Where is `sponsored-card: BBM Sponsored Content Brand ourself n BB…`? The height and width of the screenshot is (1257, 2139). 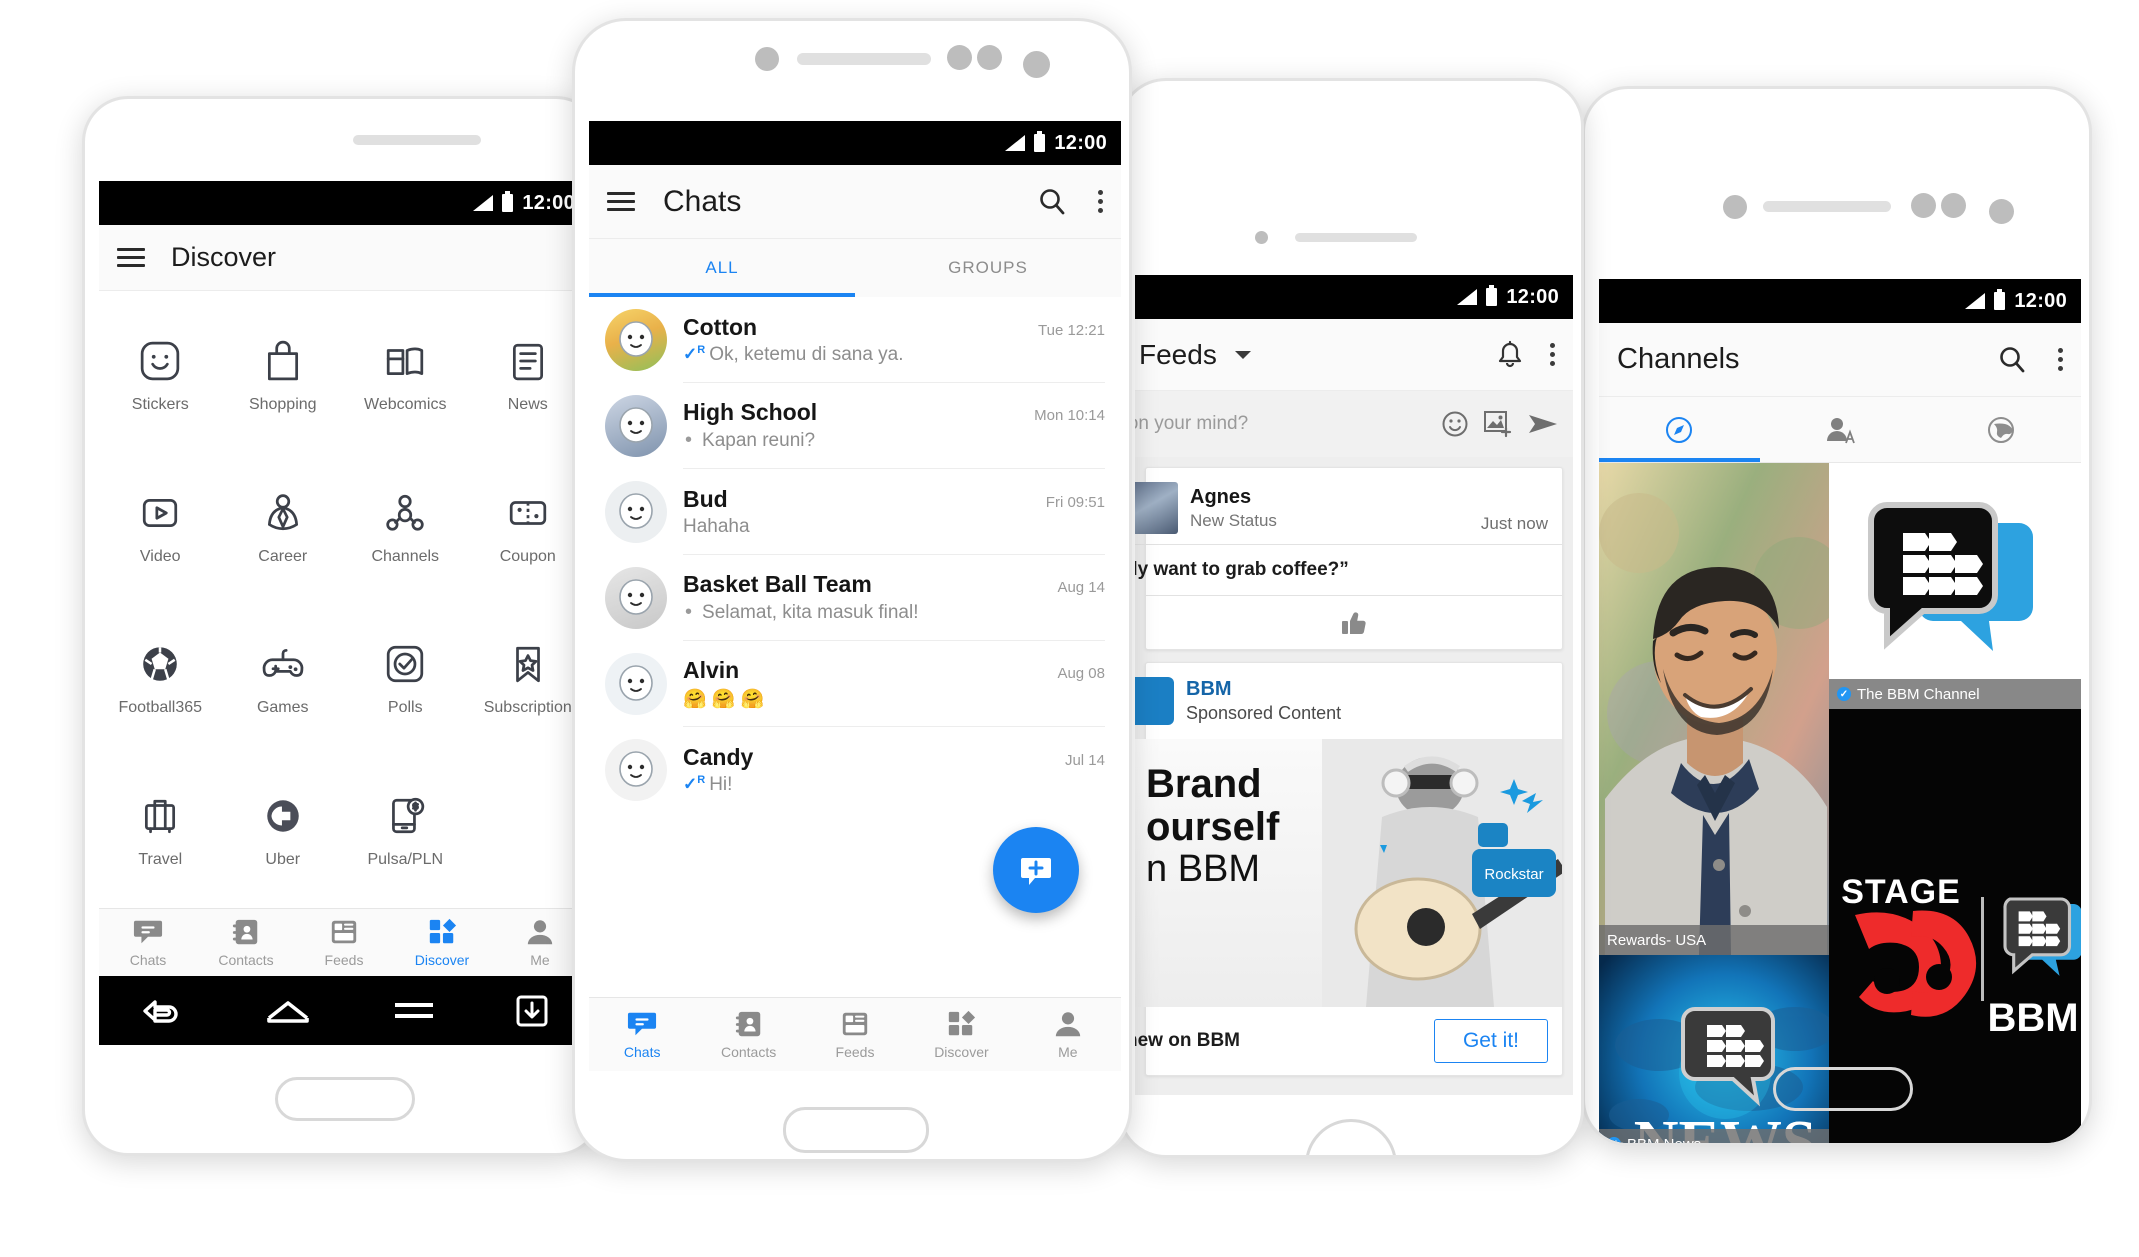
sponsored-card: BBM Sponsored Content Brand ourself n BB… is located at coordinates (1349, 869).